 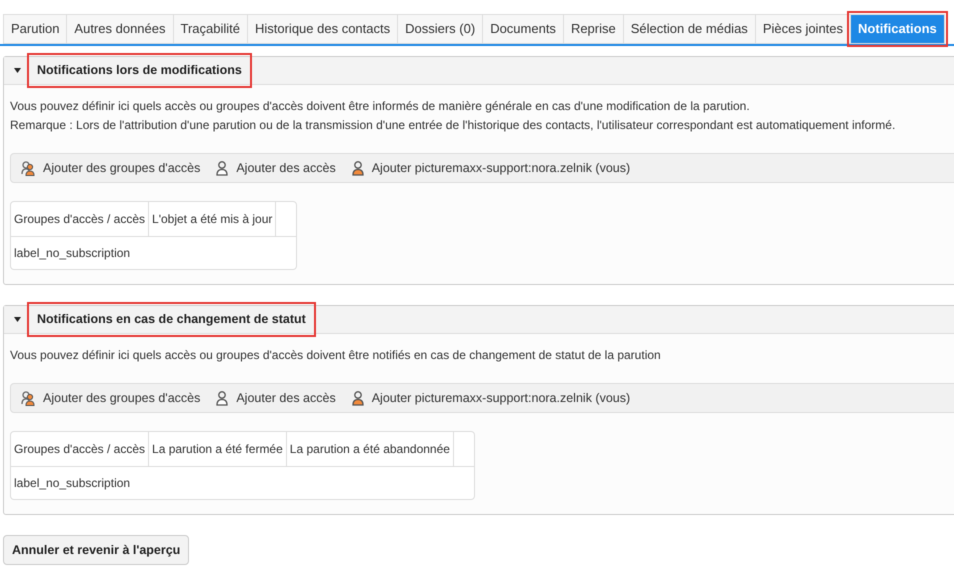 What do you see at coordinates (212, 219) in the screenshot?
I see `column-header: L'objet a été mis à jour` at bounding box center [212, 219].